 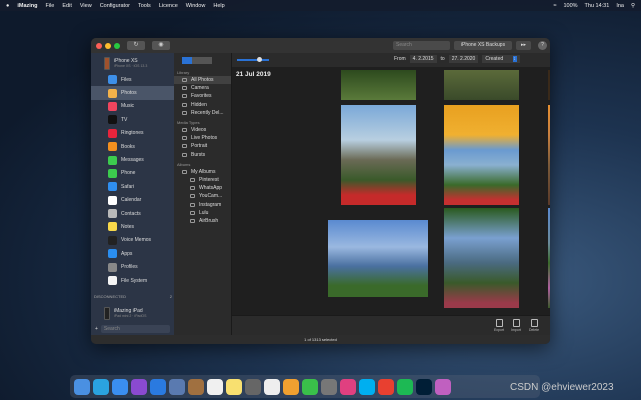 I want to click on menu-help: Help, so click(x=218, y=6).